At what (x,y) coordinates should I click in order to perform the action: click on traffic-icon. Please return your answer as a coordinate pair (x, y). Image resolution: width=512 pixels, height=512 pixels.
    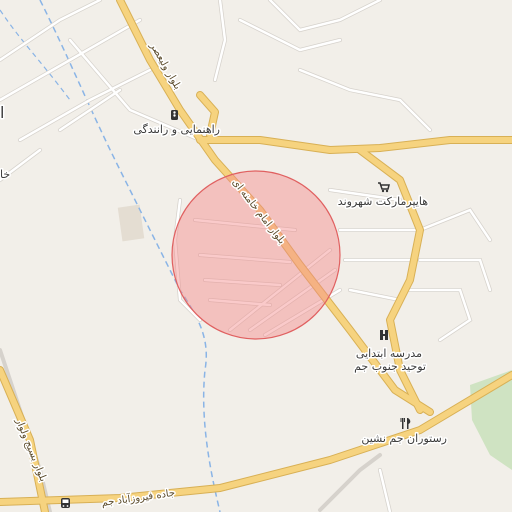
    Looking at the image, I should click on (174, 115).